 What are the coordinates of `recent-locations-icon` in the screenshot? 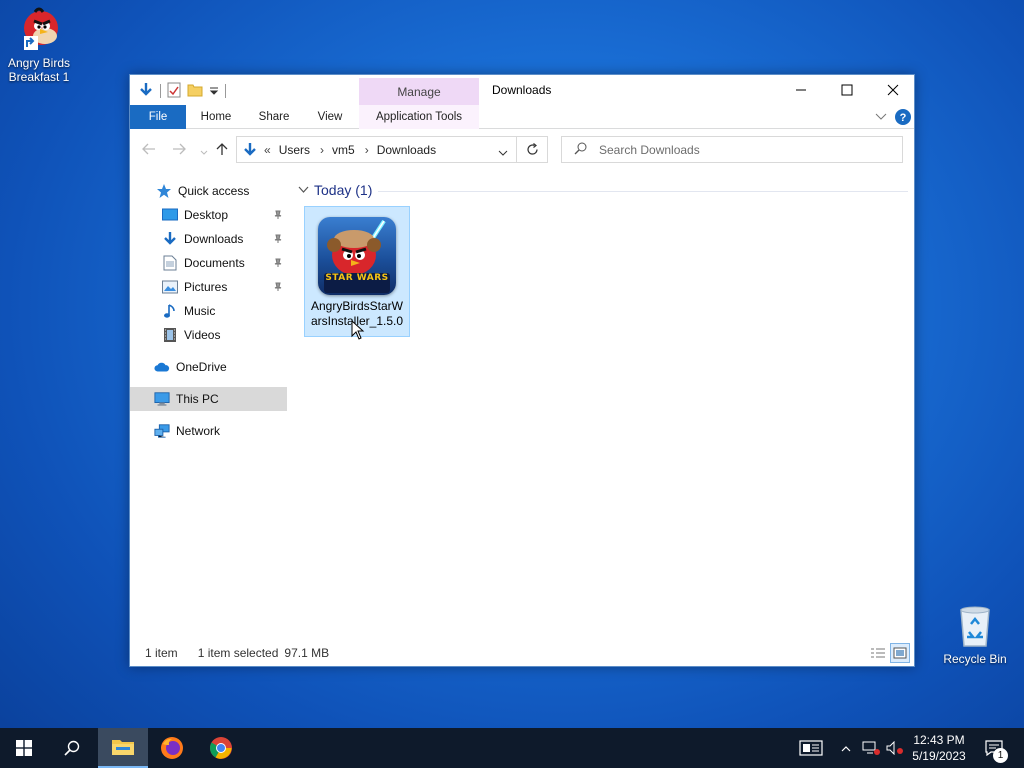 It's located at (204, 152).